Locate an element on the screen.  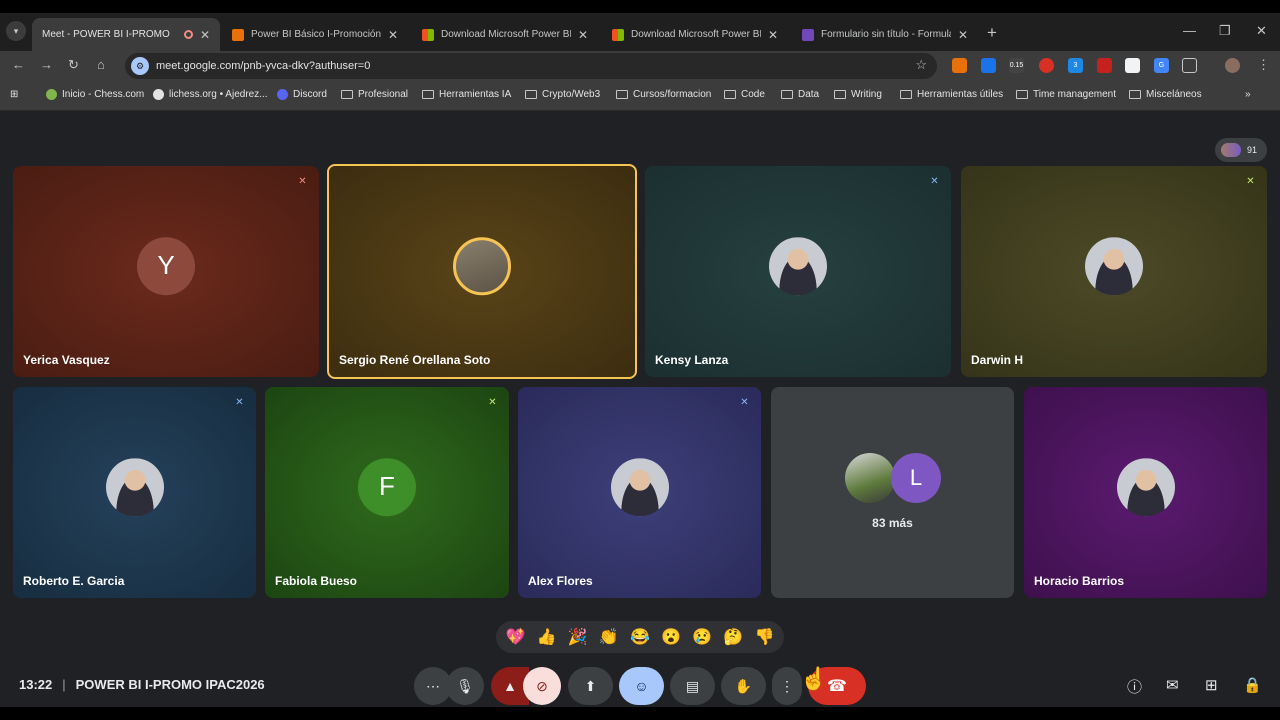
tab-forms: Formulario sin título - Formular ✕ is located at coordinates (885, 34).